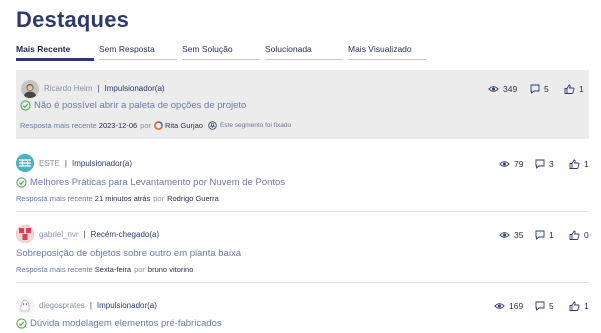 The width and height of the screenshot is (601, 333). What do you see at coordinates (511, 235) in the screenshot?
I see `view-count: 35` at bounding box center [511, 235].